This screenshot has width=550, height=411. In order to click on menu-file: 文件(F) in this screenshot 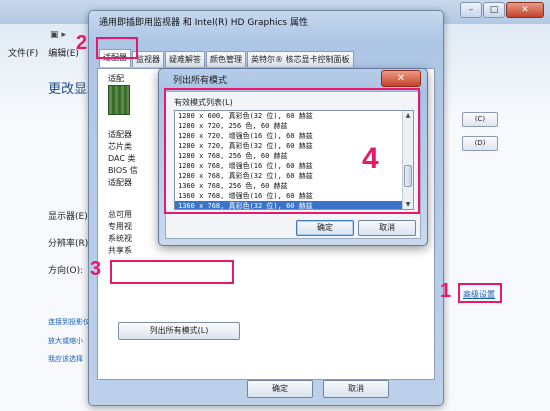, I will do `click(23, 52)`.